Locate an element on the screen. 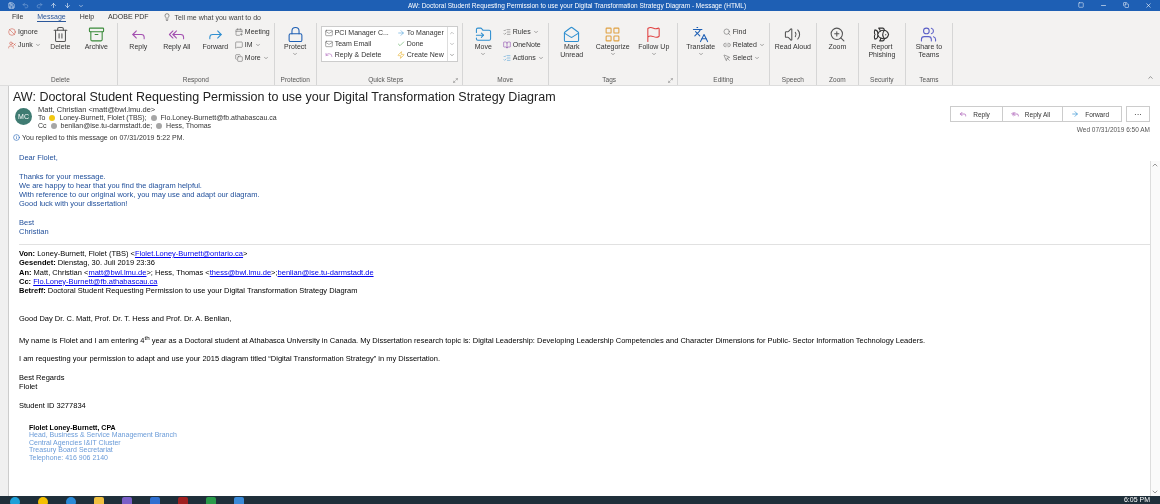 The image size is (1160, 504). categories-icon is located at coordinates (613, 34).